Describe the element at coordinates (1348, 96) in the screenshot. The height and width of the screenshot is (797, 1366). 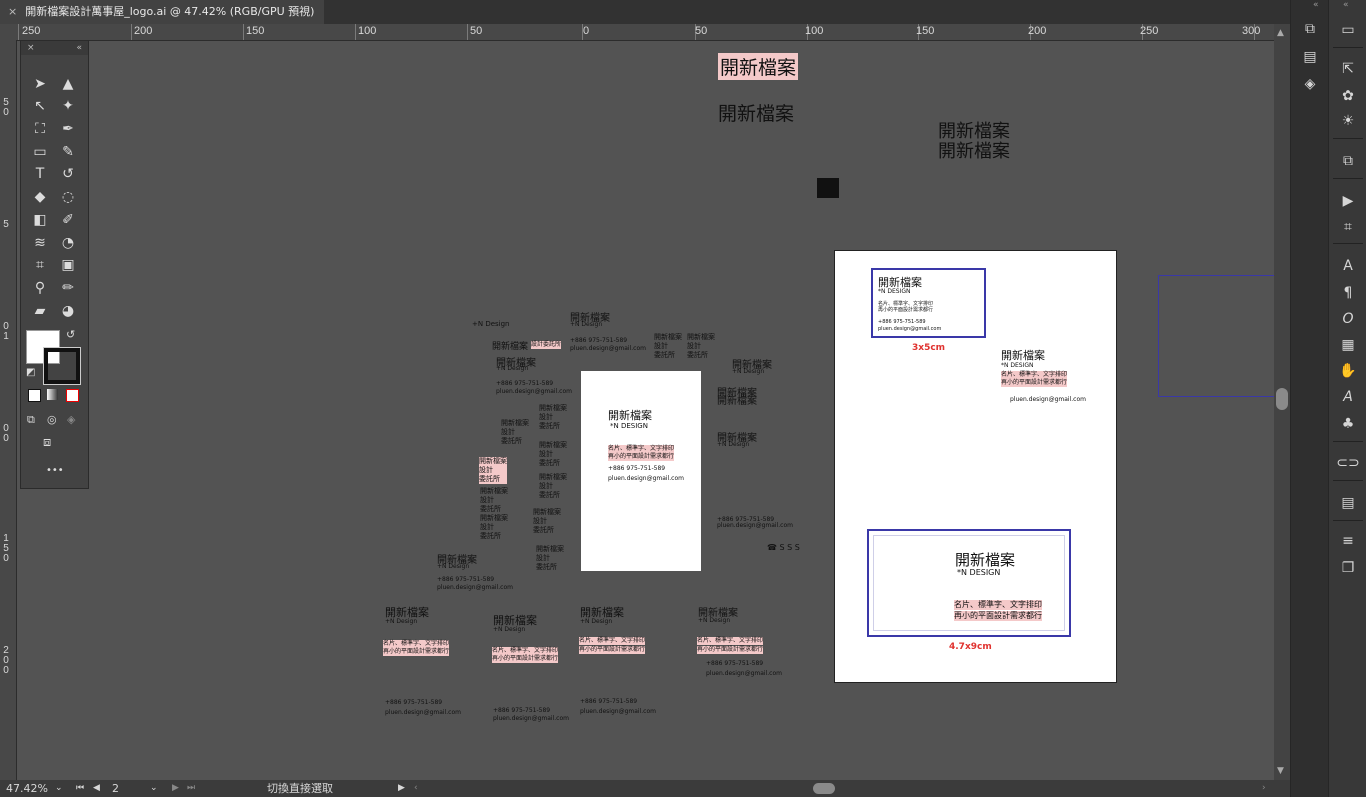
I see `brushes-icon: ✿` at that location.